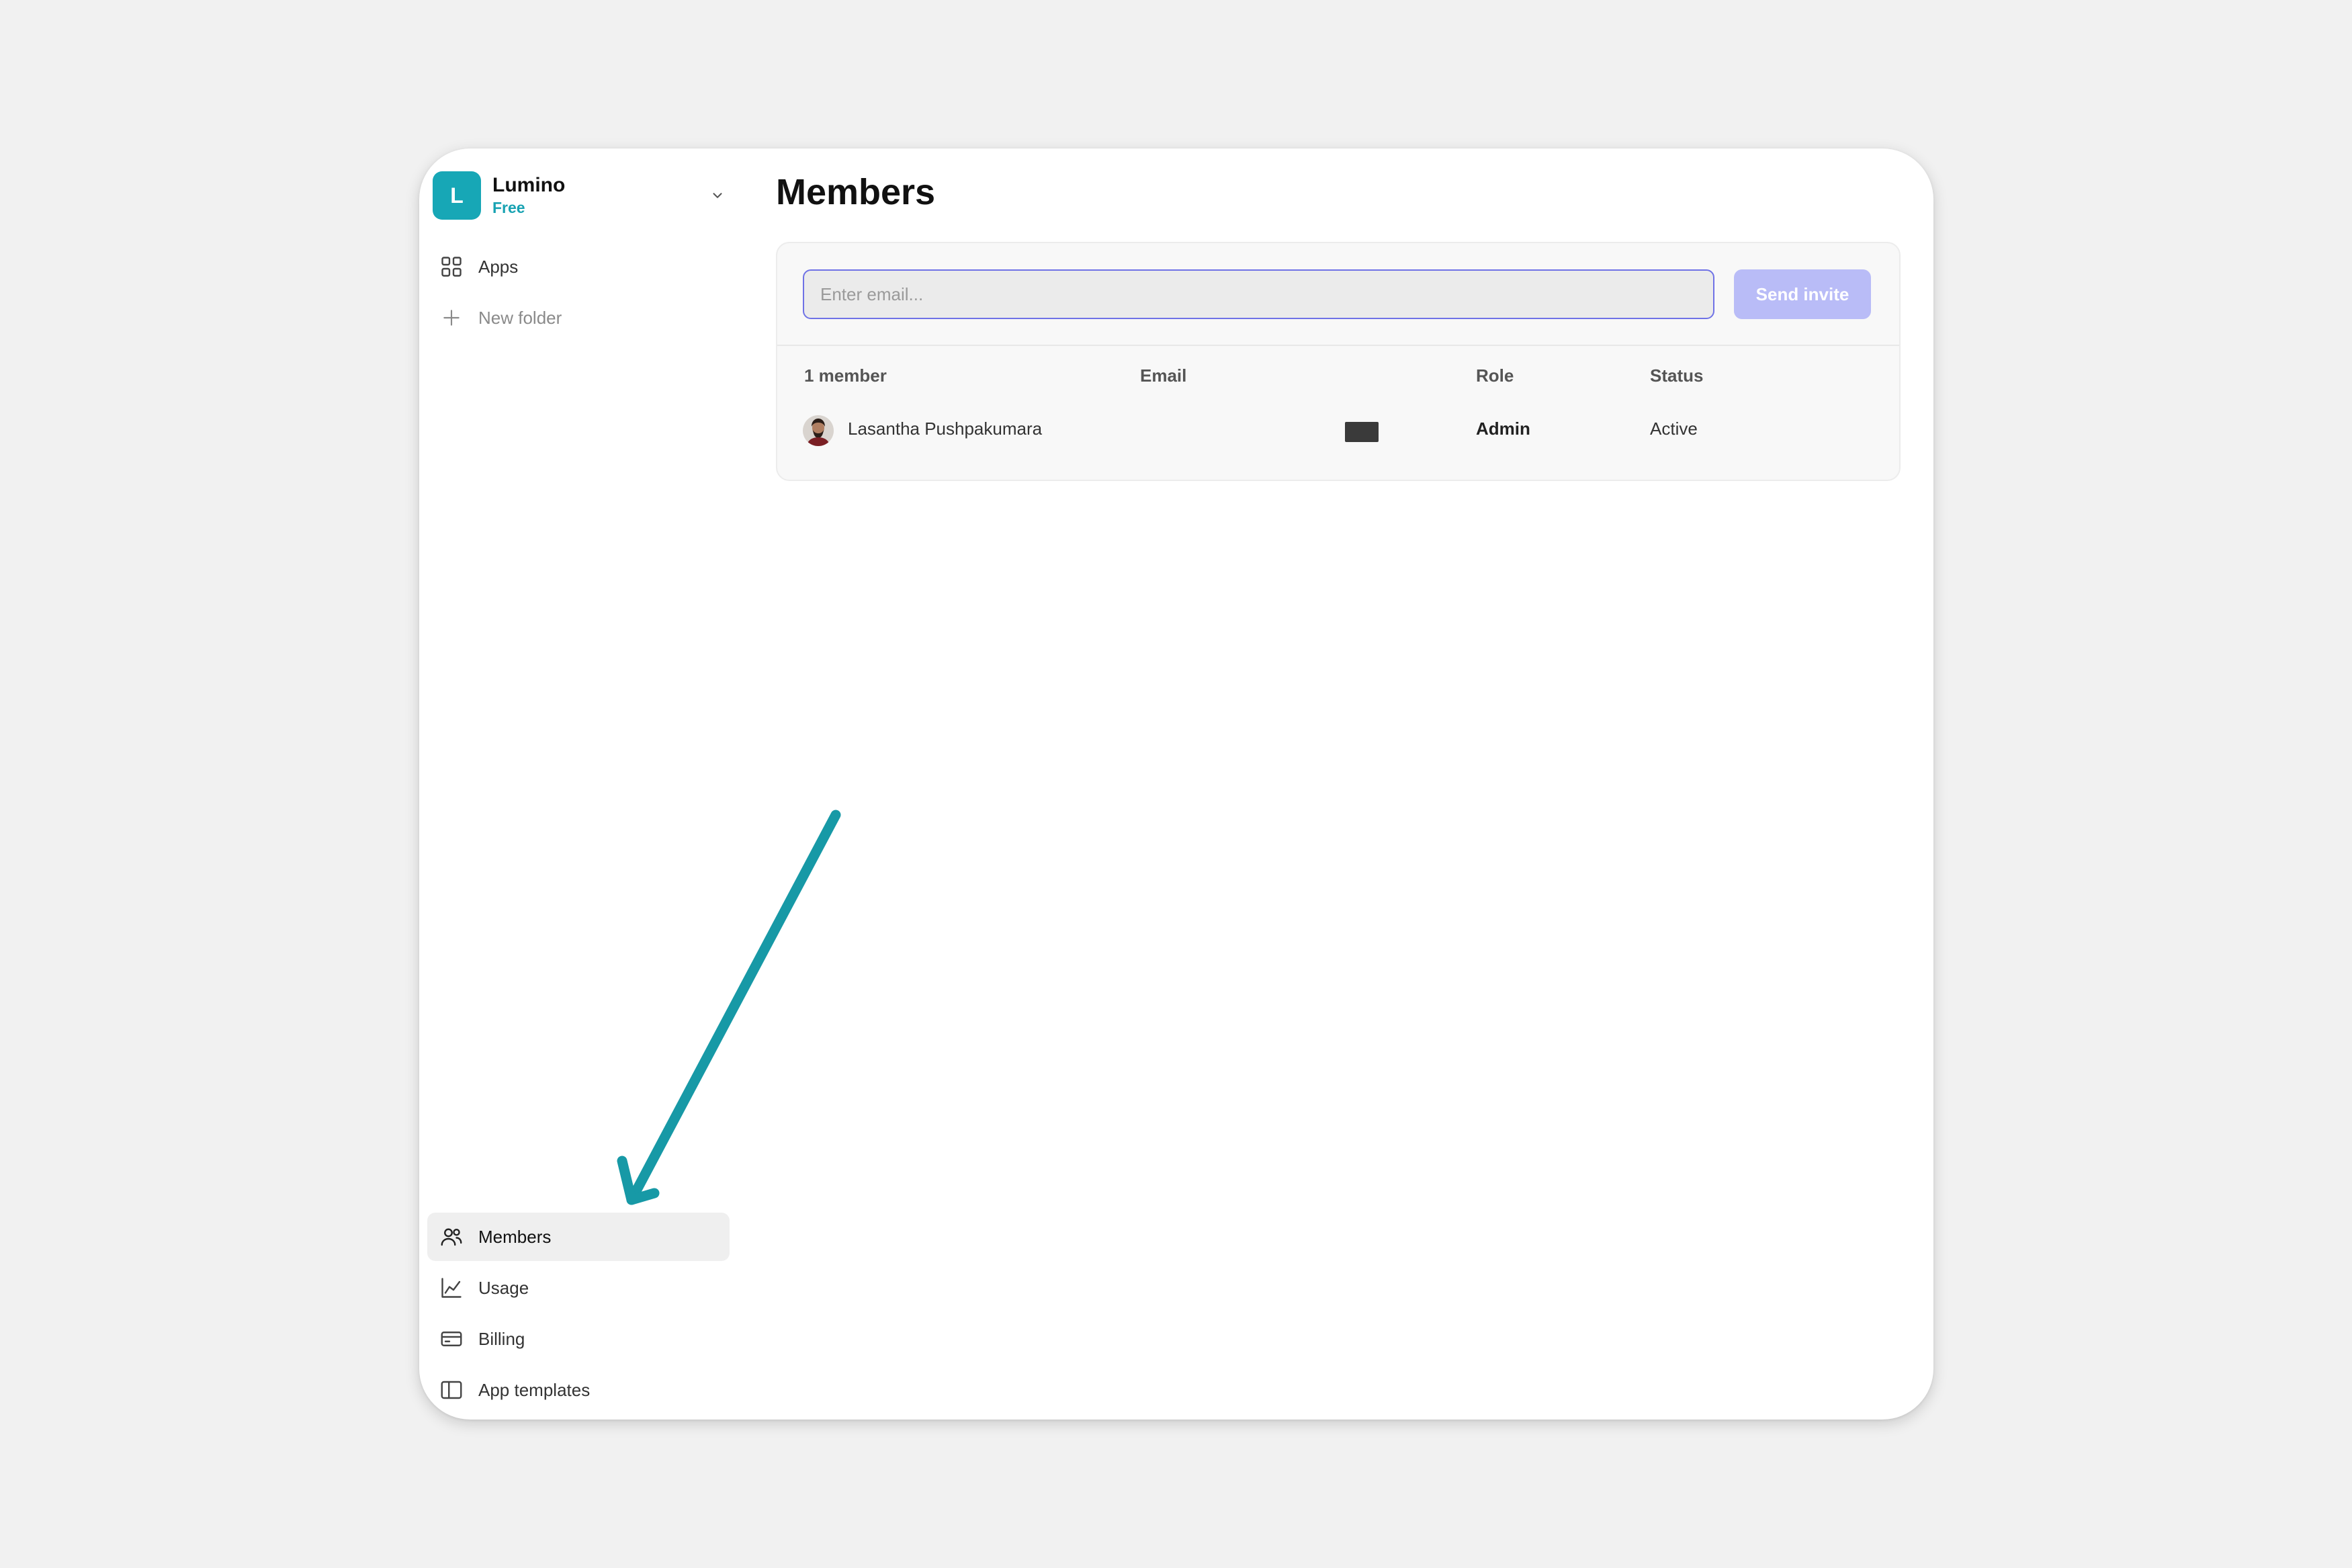 The height and width of the screenshot is (1568, 2352). Describe the element at coordinates (578, 318) in the screenshot. I see `sidebar-item-new-folder: New folder` at that location.